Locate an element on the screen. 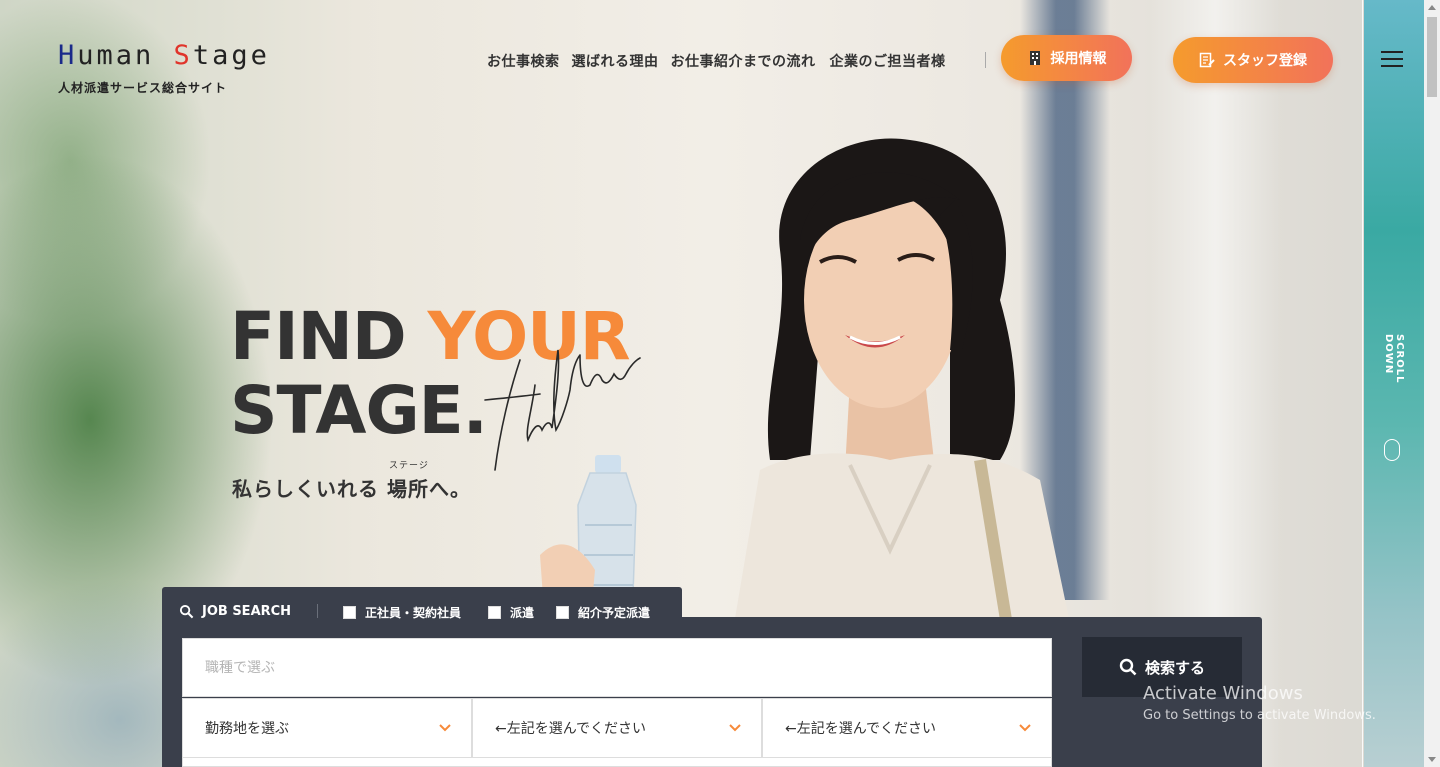  logo: Human Stage 人材派遣サービス総合サイト is located at coordinates (164, 68).